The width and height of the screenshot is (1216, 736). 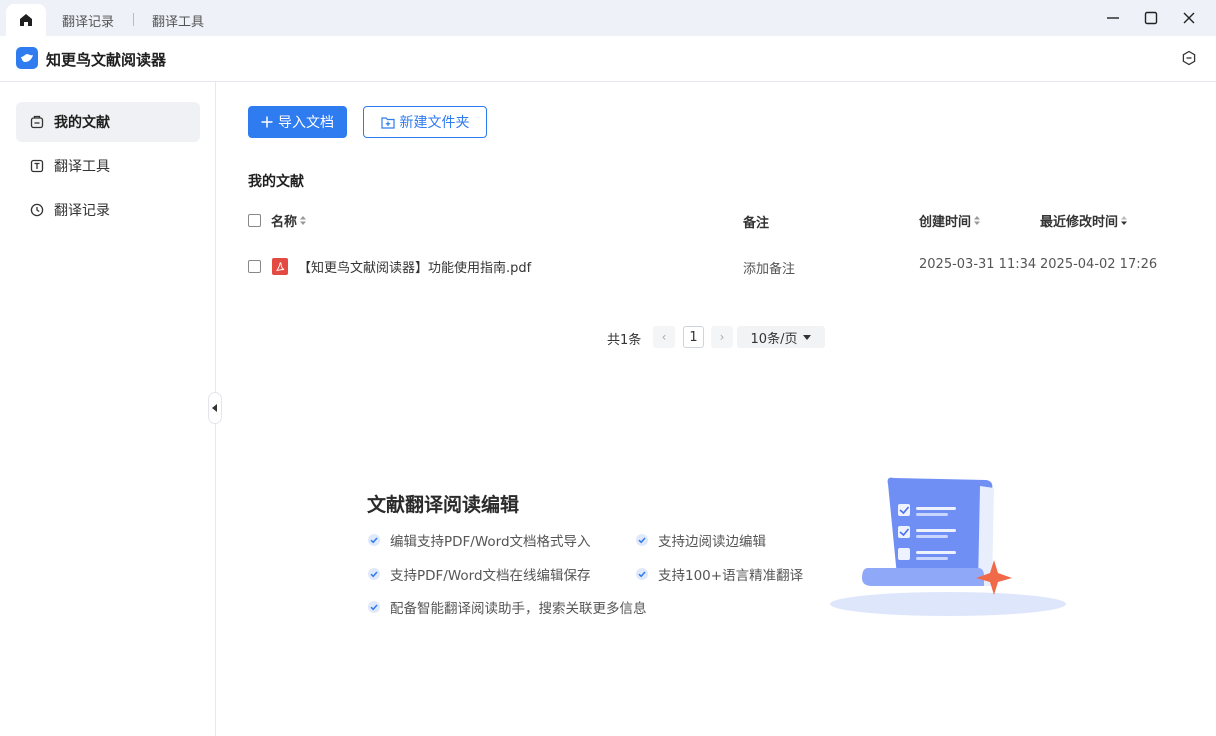 I want to click on sort-desc-icon, so click(x=1124, y=220).